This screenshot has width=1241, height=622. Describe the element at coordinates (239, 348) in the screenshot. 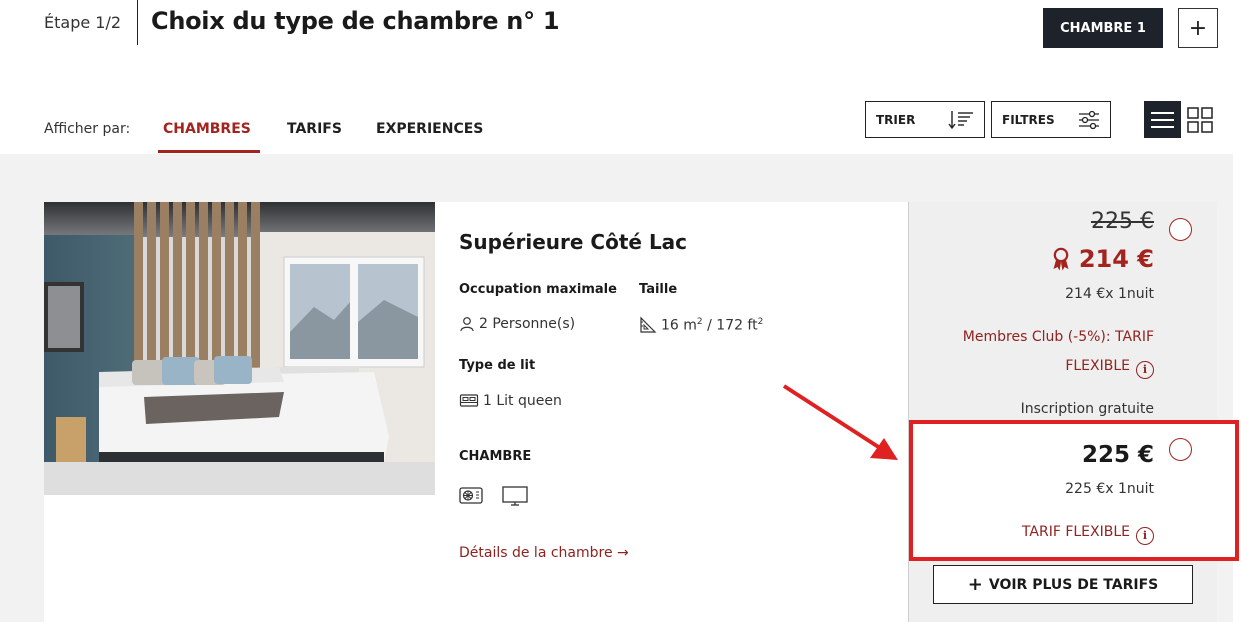

I see `room-photo` at that location.